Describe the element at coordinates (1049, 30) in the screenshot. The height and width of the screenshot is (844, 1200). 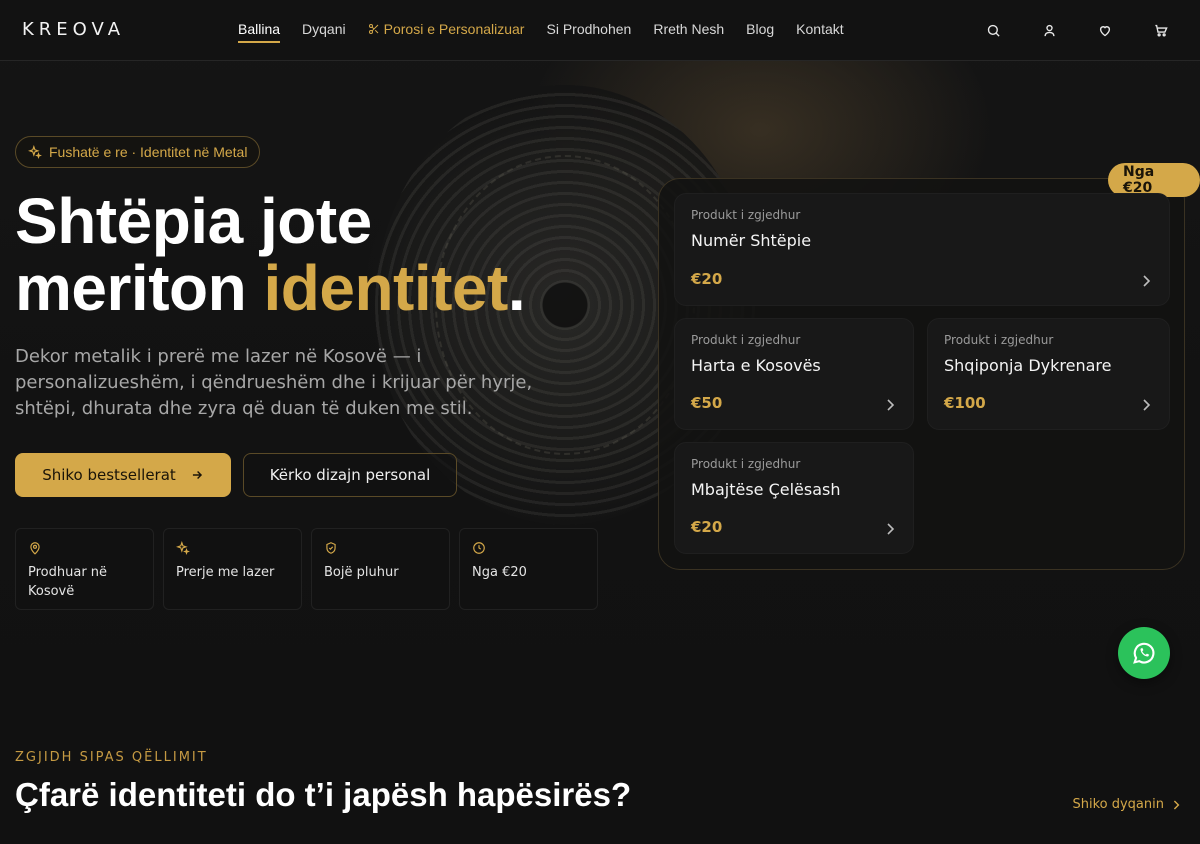
I see `user-icon` at that location.